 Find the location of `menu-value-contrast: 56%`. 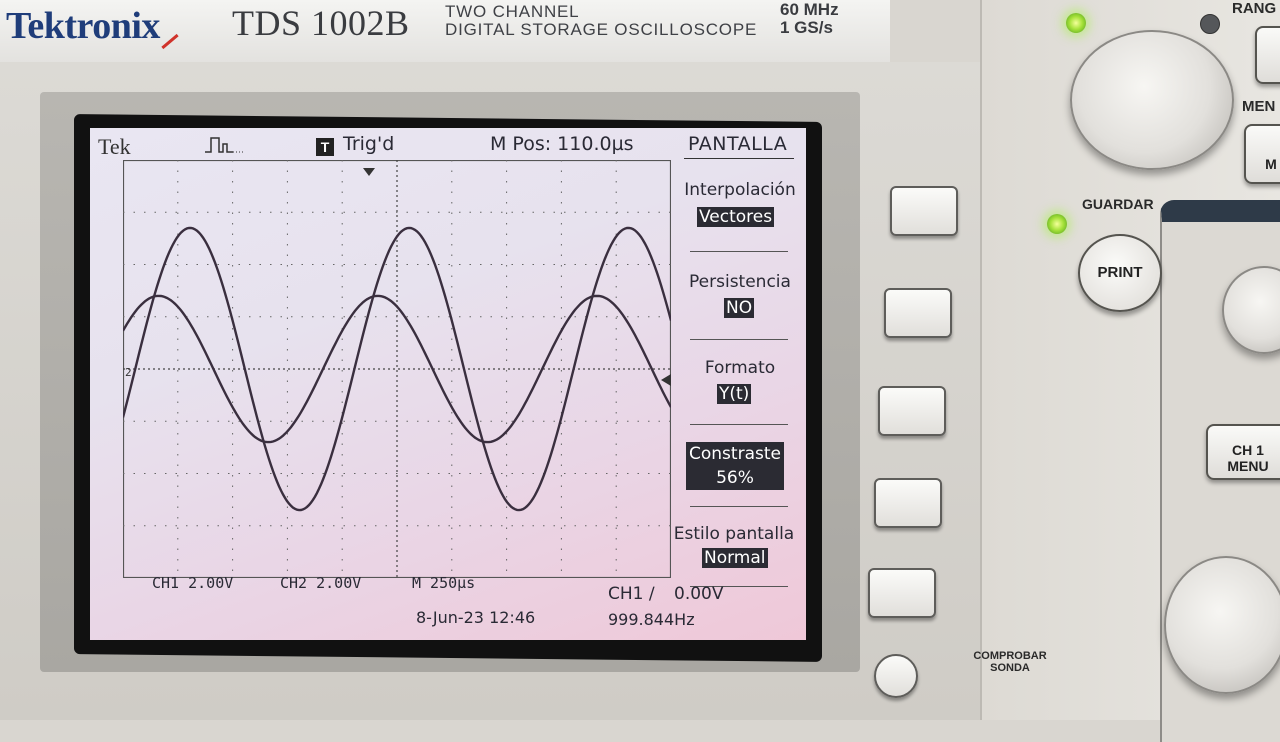

menu-value-contrast: 56% is located at coordinates (735, 478).